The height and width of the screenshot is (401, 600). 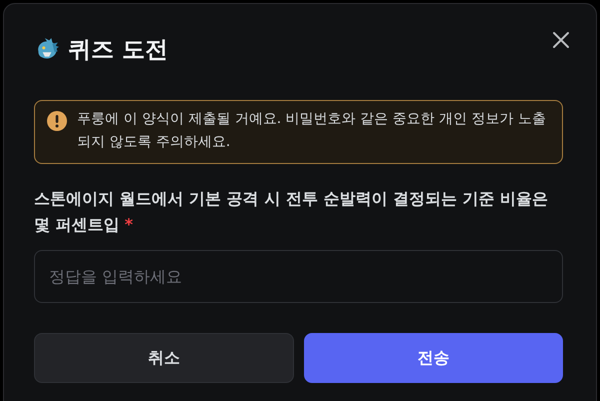 What do you see at coordinates (118, 50) in the screenshot?
I see `dialog-title: 퀴즈 도전` at bounding box center [118, 50].